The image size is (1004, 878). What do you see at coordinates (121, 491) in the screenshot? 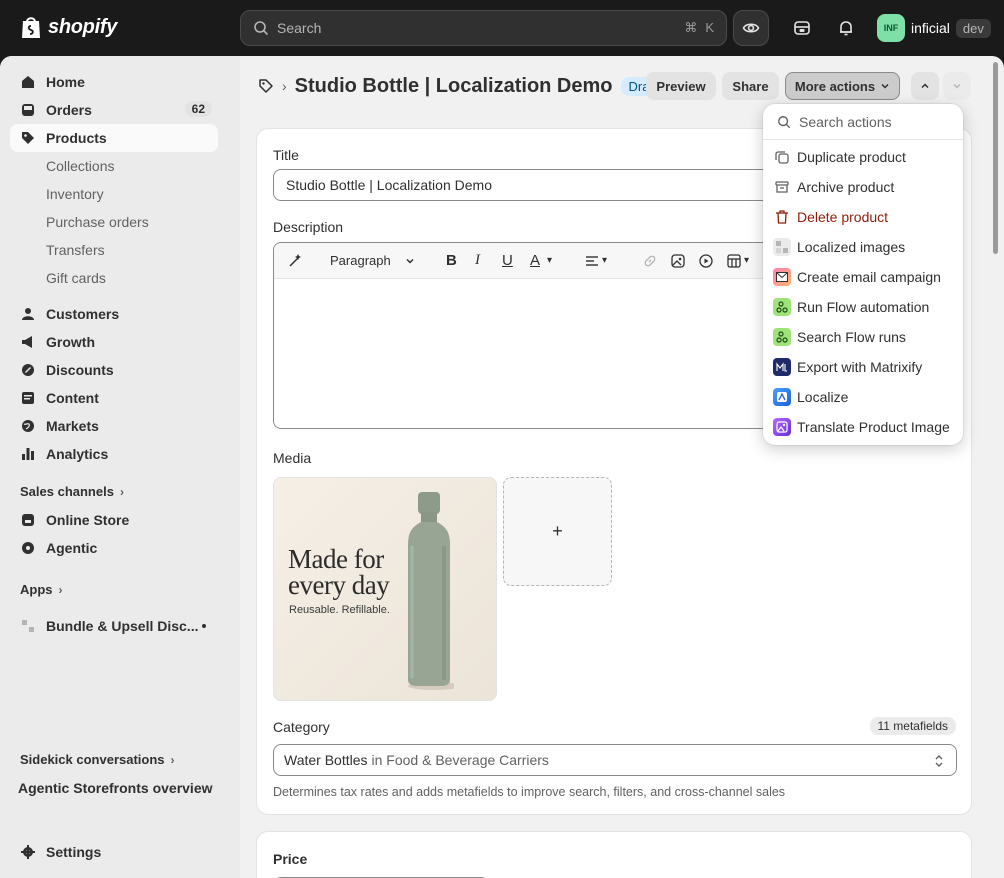
I see `chevron-right-icon: ›` at bounding box center [121, 491].